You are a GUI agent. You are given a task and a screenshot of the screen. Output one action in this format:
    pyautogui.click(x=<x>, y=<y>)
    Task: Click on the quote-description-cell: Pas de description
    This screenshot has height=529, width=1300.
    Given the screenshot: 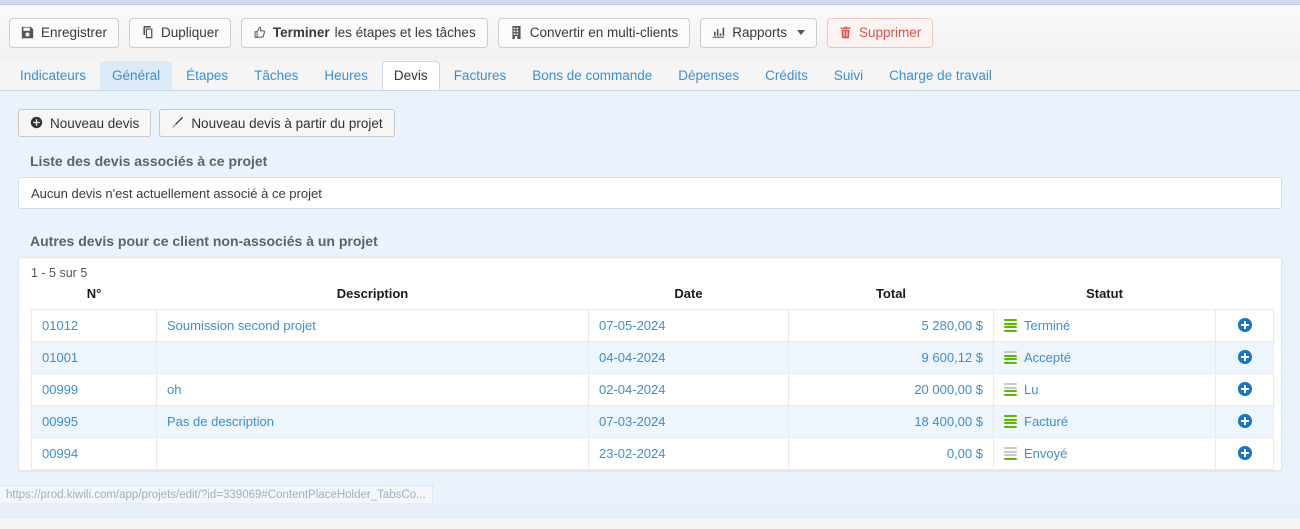 What is the action you would take?
    pyautogui.click(x=372, y=421)
    